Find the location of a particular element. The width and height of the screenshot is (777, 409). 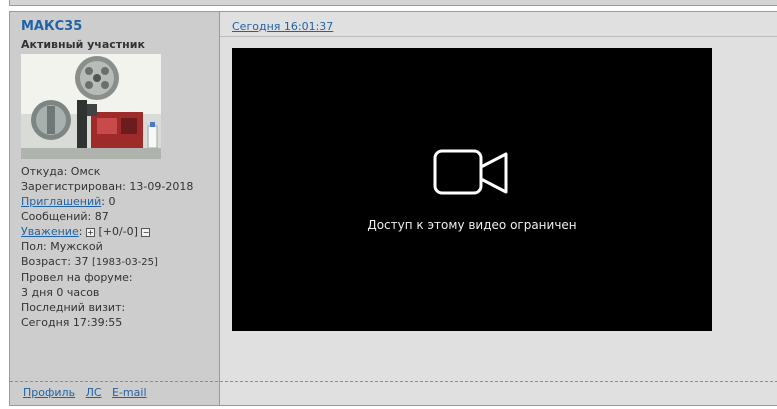

invites-link: Приглашений is located at coordinates (61, 201).